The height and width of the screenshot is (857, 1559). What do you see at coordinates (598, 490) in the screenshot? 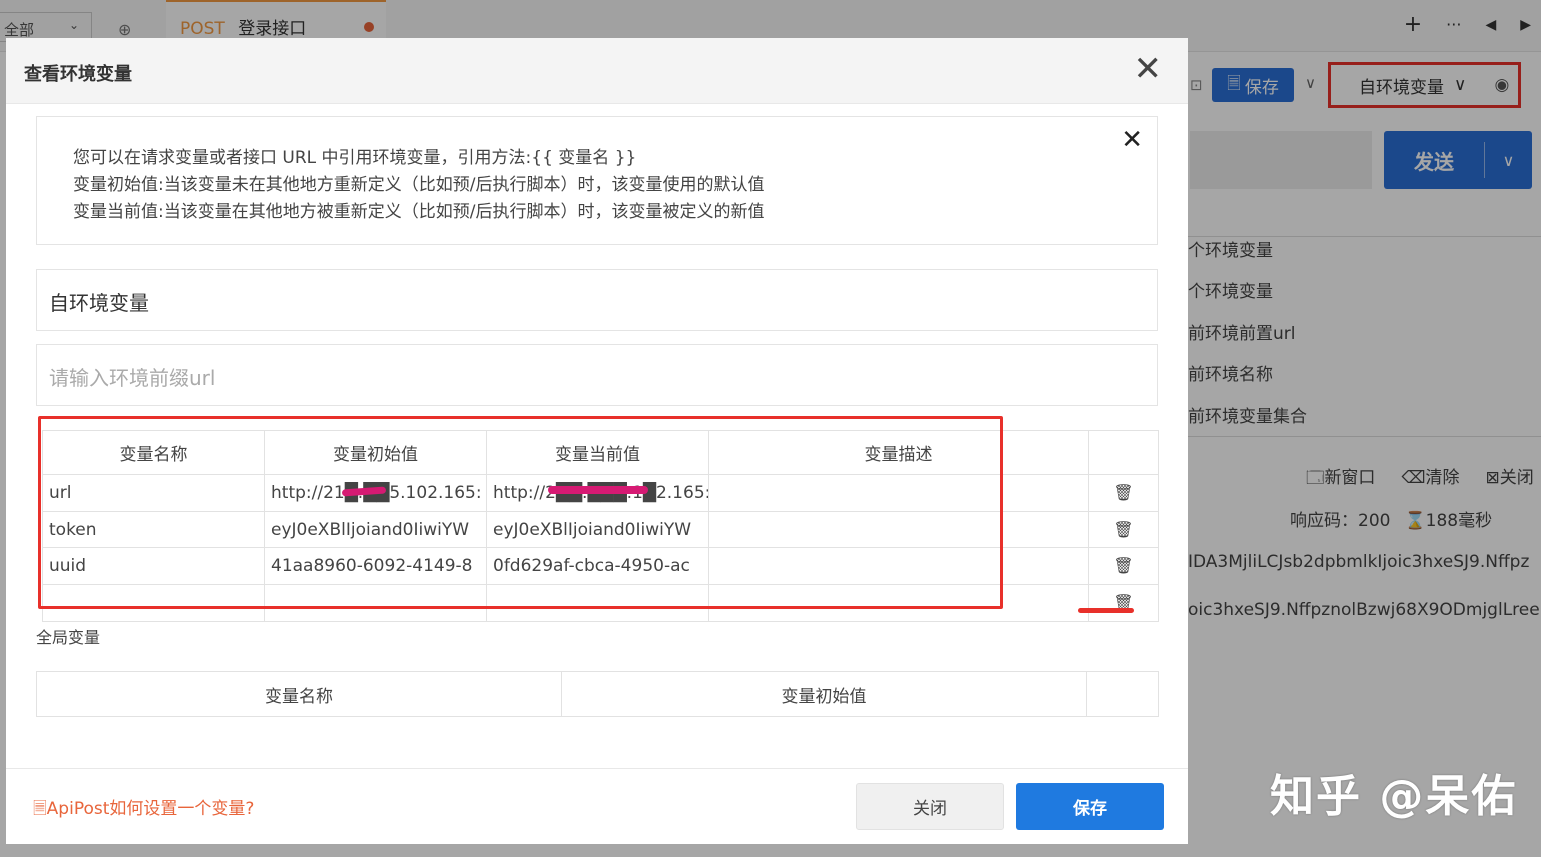
I see `redaction-mark` at bounding box center [598, 490].